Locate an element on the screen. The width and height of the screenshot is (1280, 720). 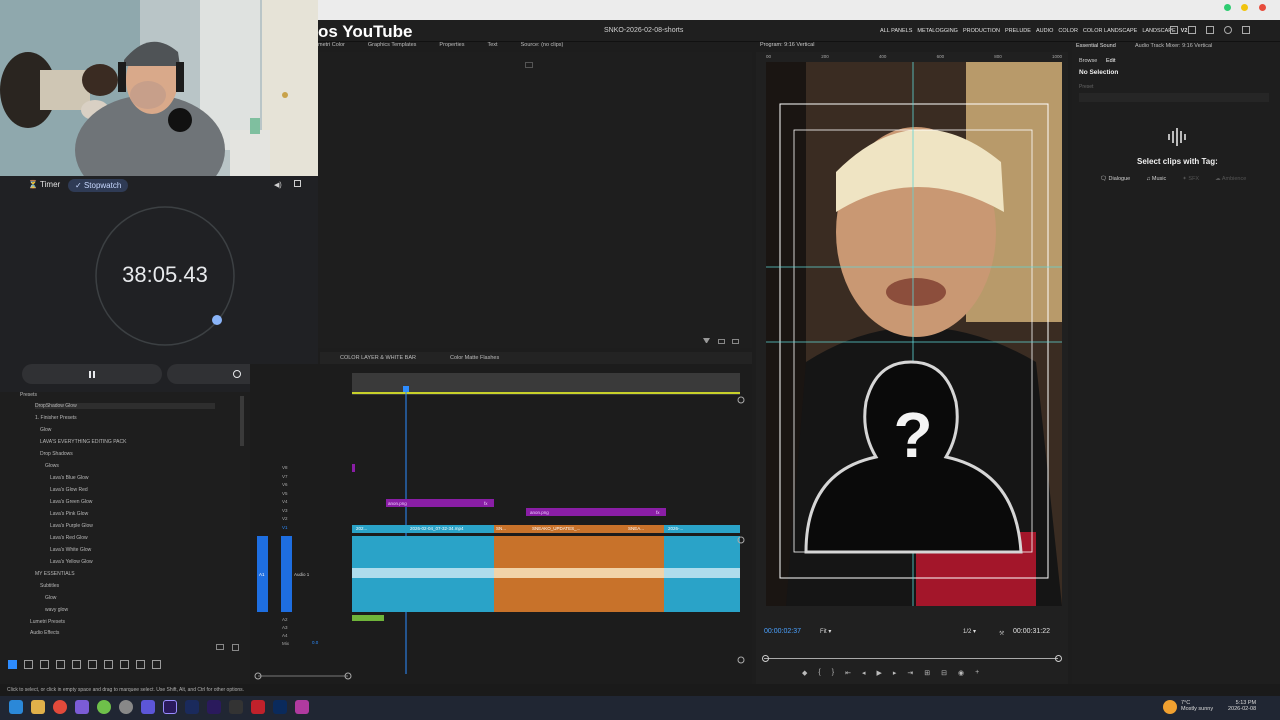
tag-dialogue: 🗨 Dialogue is located at coordinates (1115, 179).